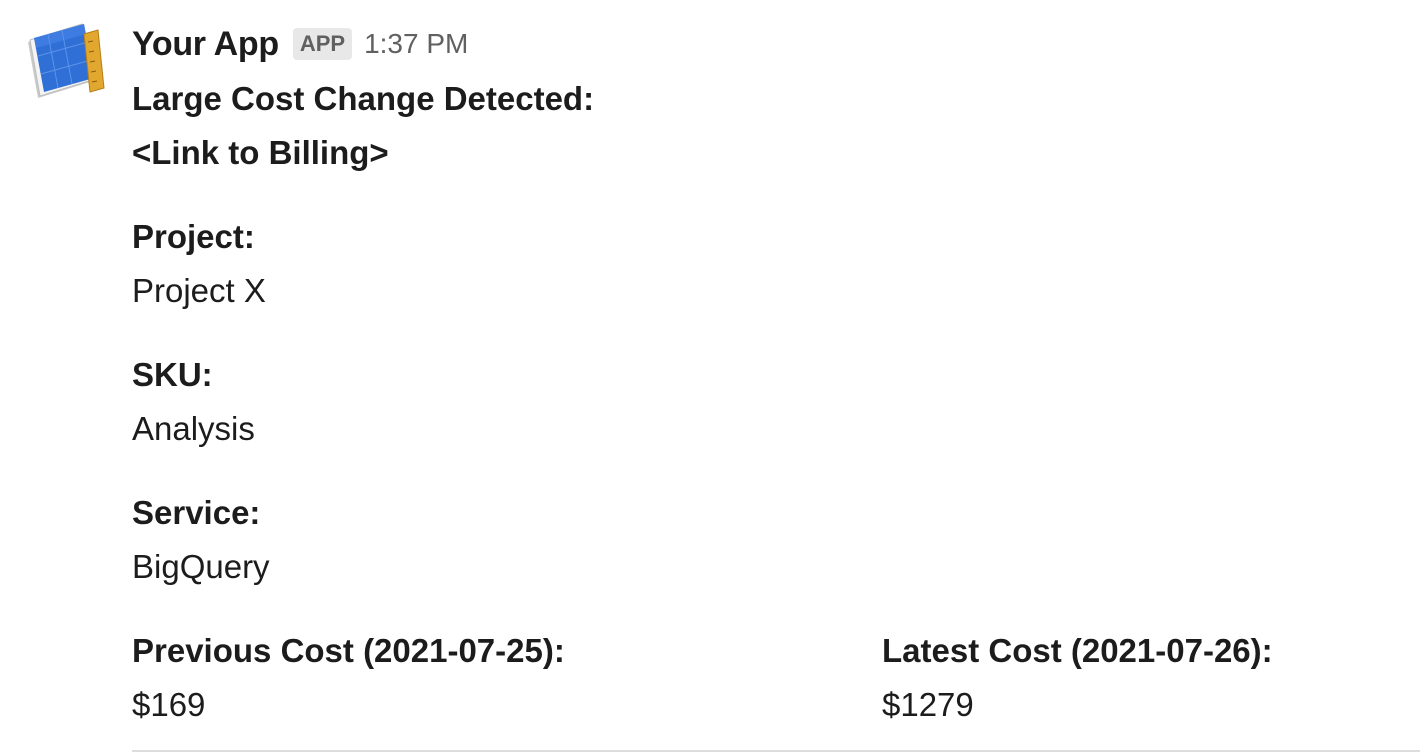 This screenshot has height=756, width=1420. Describe the element at coordinates (201, 566) in the screenshot. I see `field-value: BigQuery` at that location.